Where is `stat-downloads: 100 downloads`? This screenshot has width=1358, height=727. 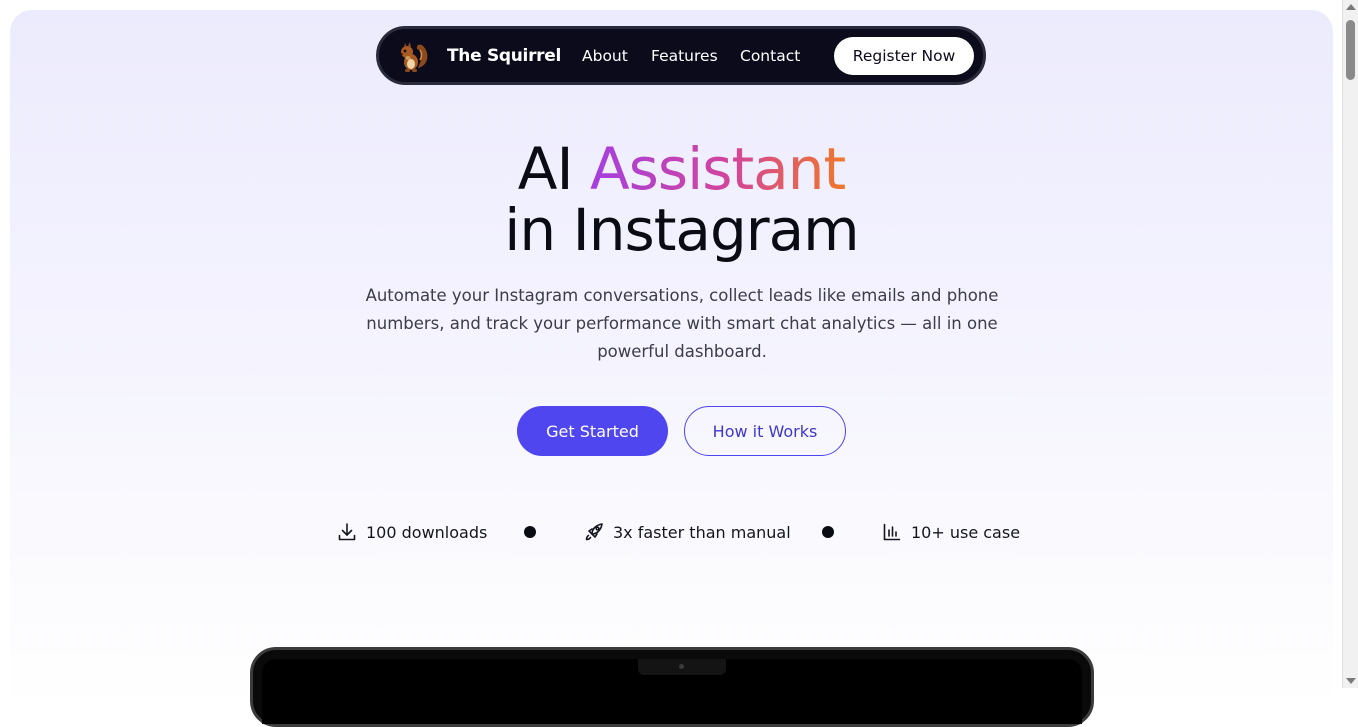 stat-downloads: 100 downloads is located at coordinates (412, 532).